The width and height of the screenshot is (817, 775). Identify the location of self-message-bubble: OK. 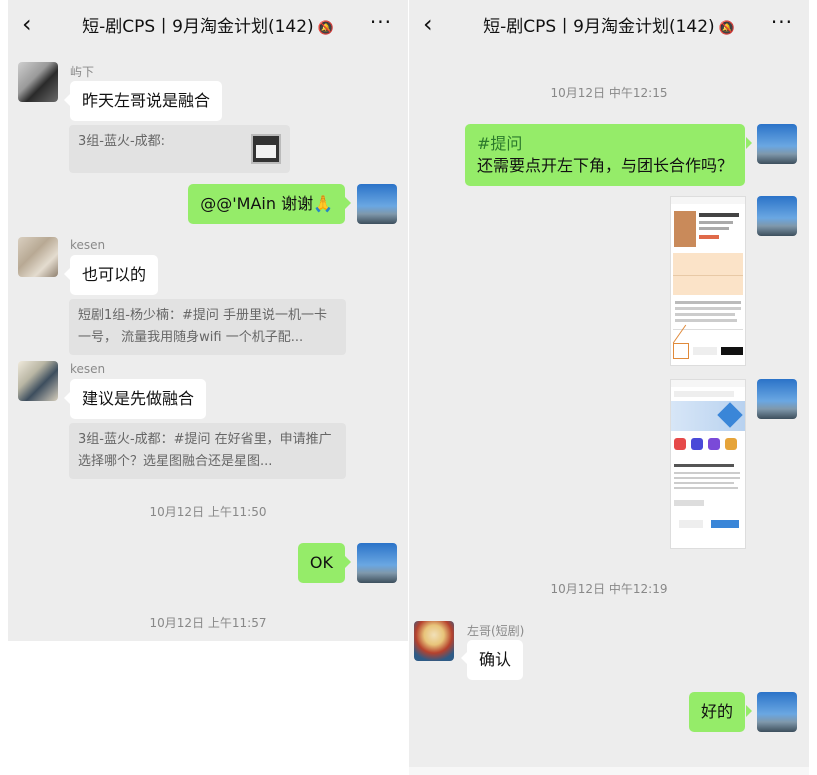
(321, 563).